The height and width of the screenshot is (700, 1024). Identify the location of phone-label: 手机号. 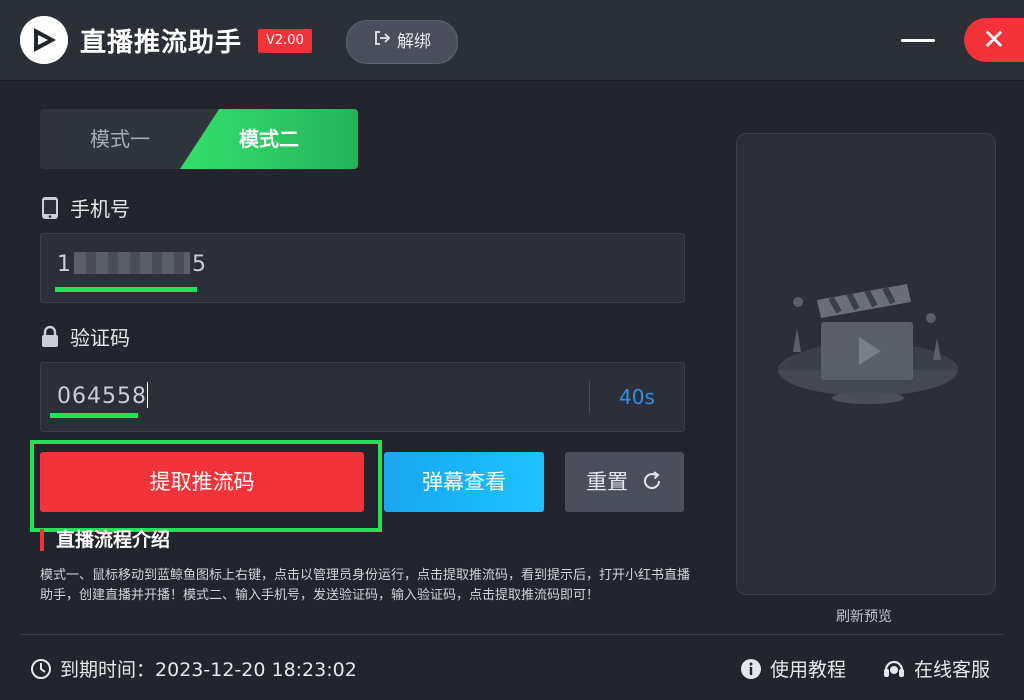
(85, 209).